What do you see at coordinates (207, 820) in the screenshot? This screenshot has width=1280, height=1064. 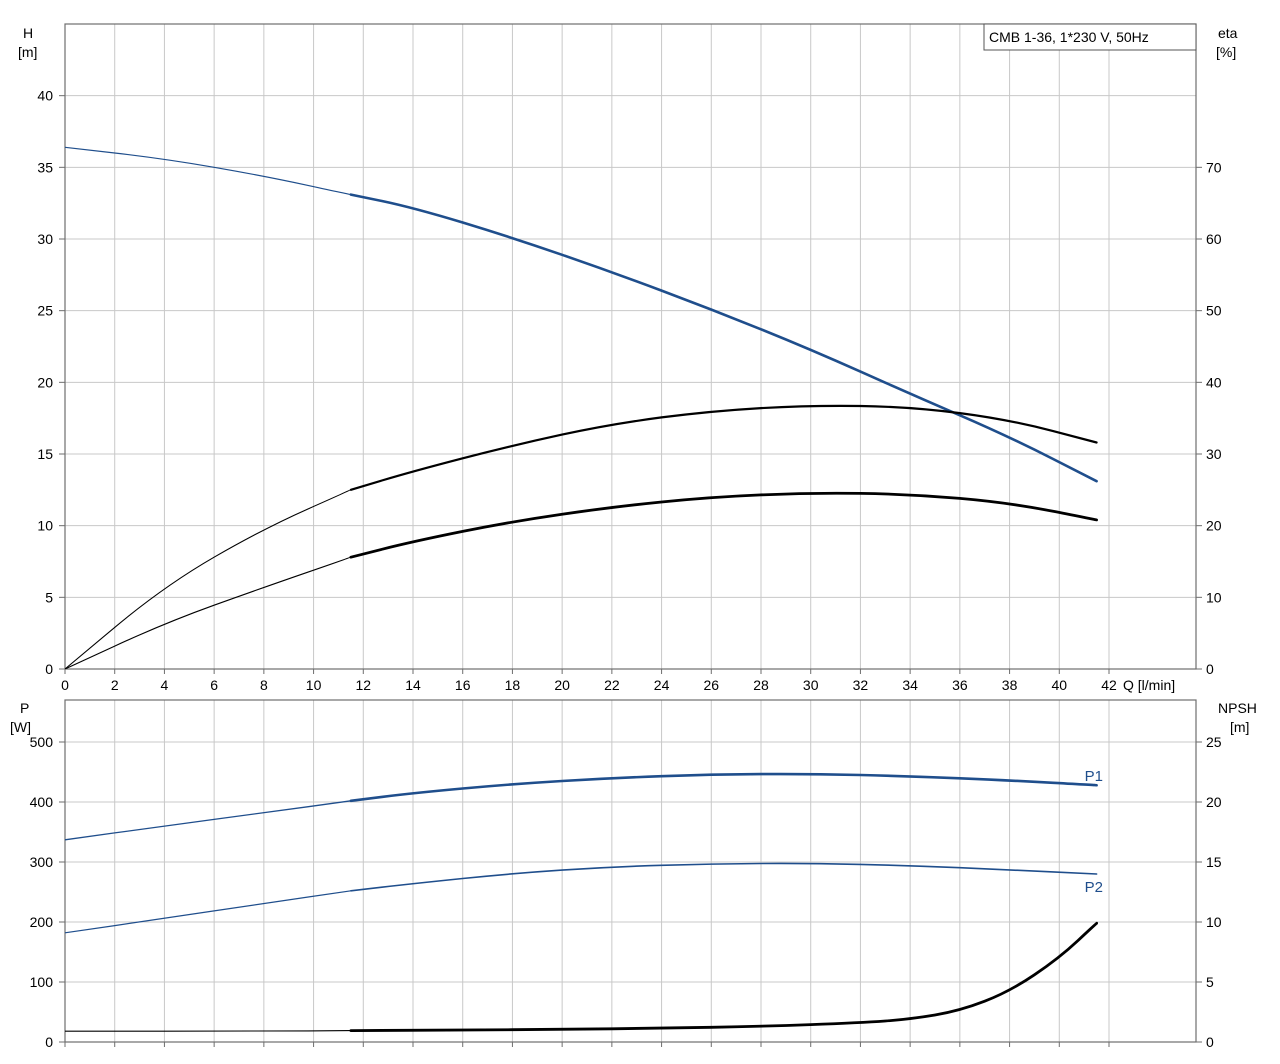 I see `series-line-p1-thin` at bounding box center [207, 820].